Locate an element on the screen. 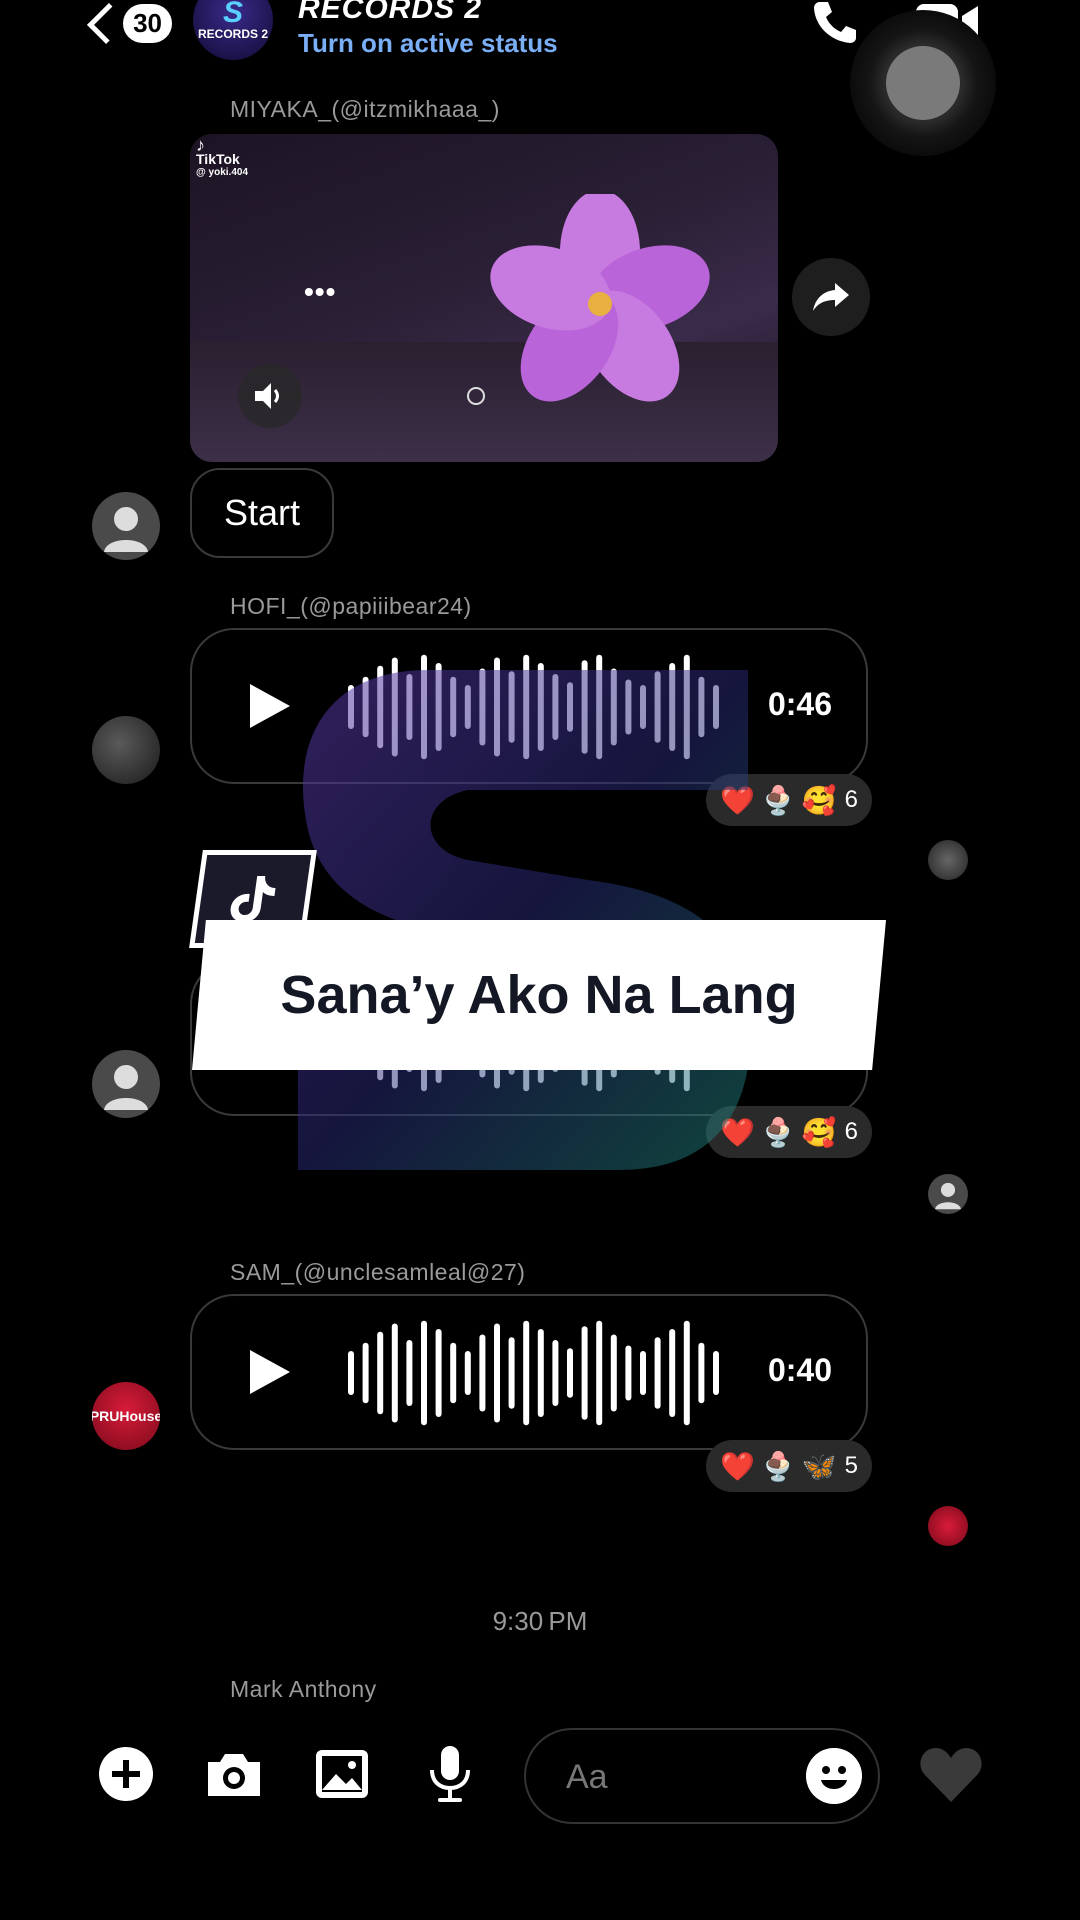 The width and height of the screenshot is (1080, 1920). avatar-logo-text: PRUHouse is located at coordinates (126, 1416).